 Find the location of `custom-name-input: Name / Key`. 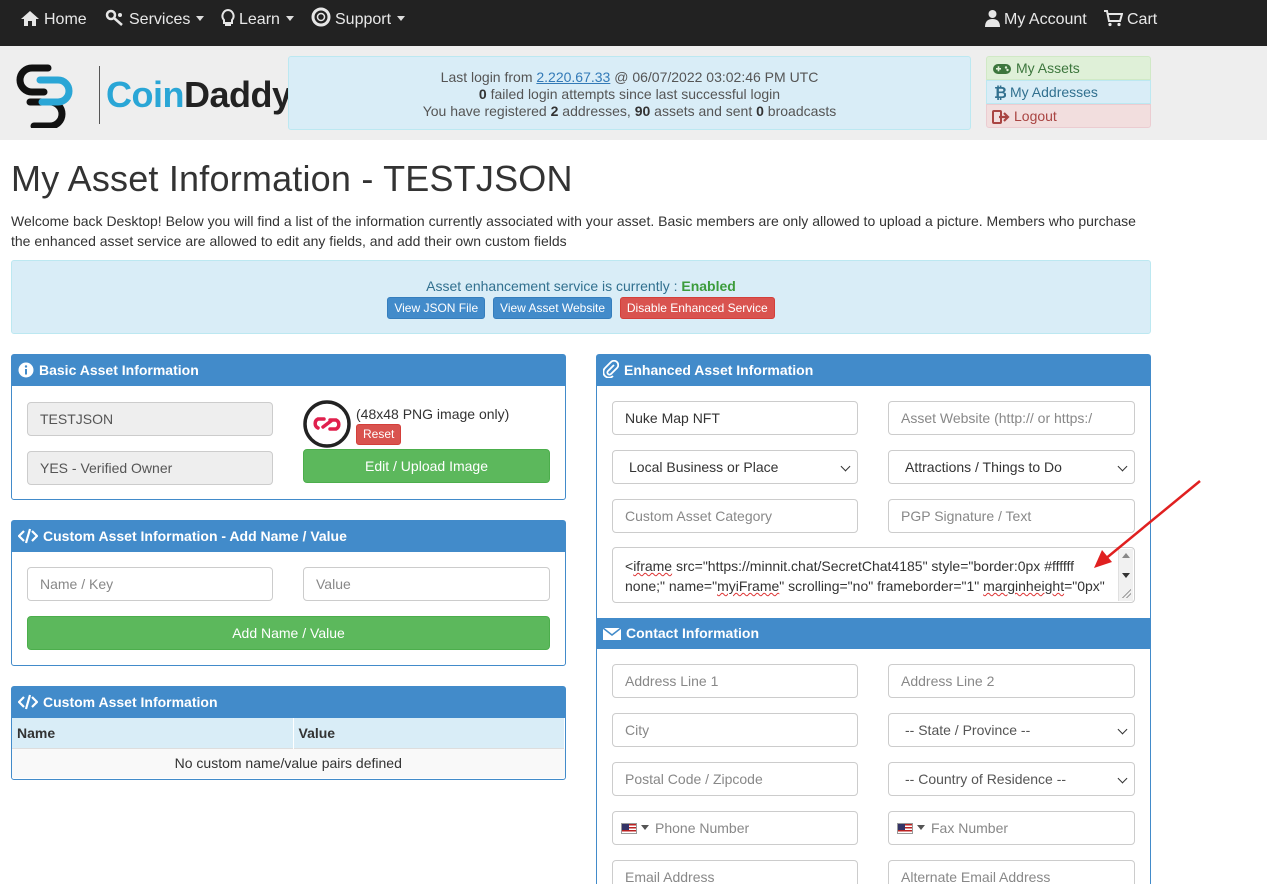

custom-name-input: Name / Key is located at coordinates (150, 584).